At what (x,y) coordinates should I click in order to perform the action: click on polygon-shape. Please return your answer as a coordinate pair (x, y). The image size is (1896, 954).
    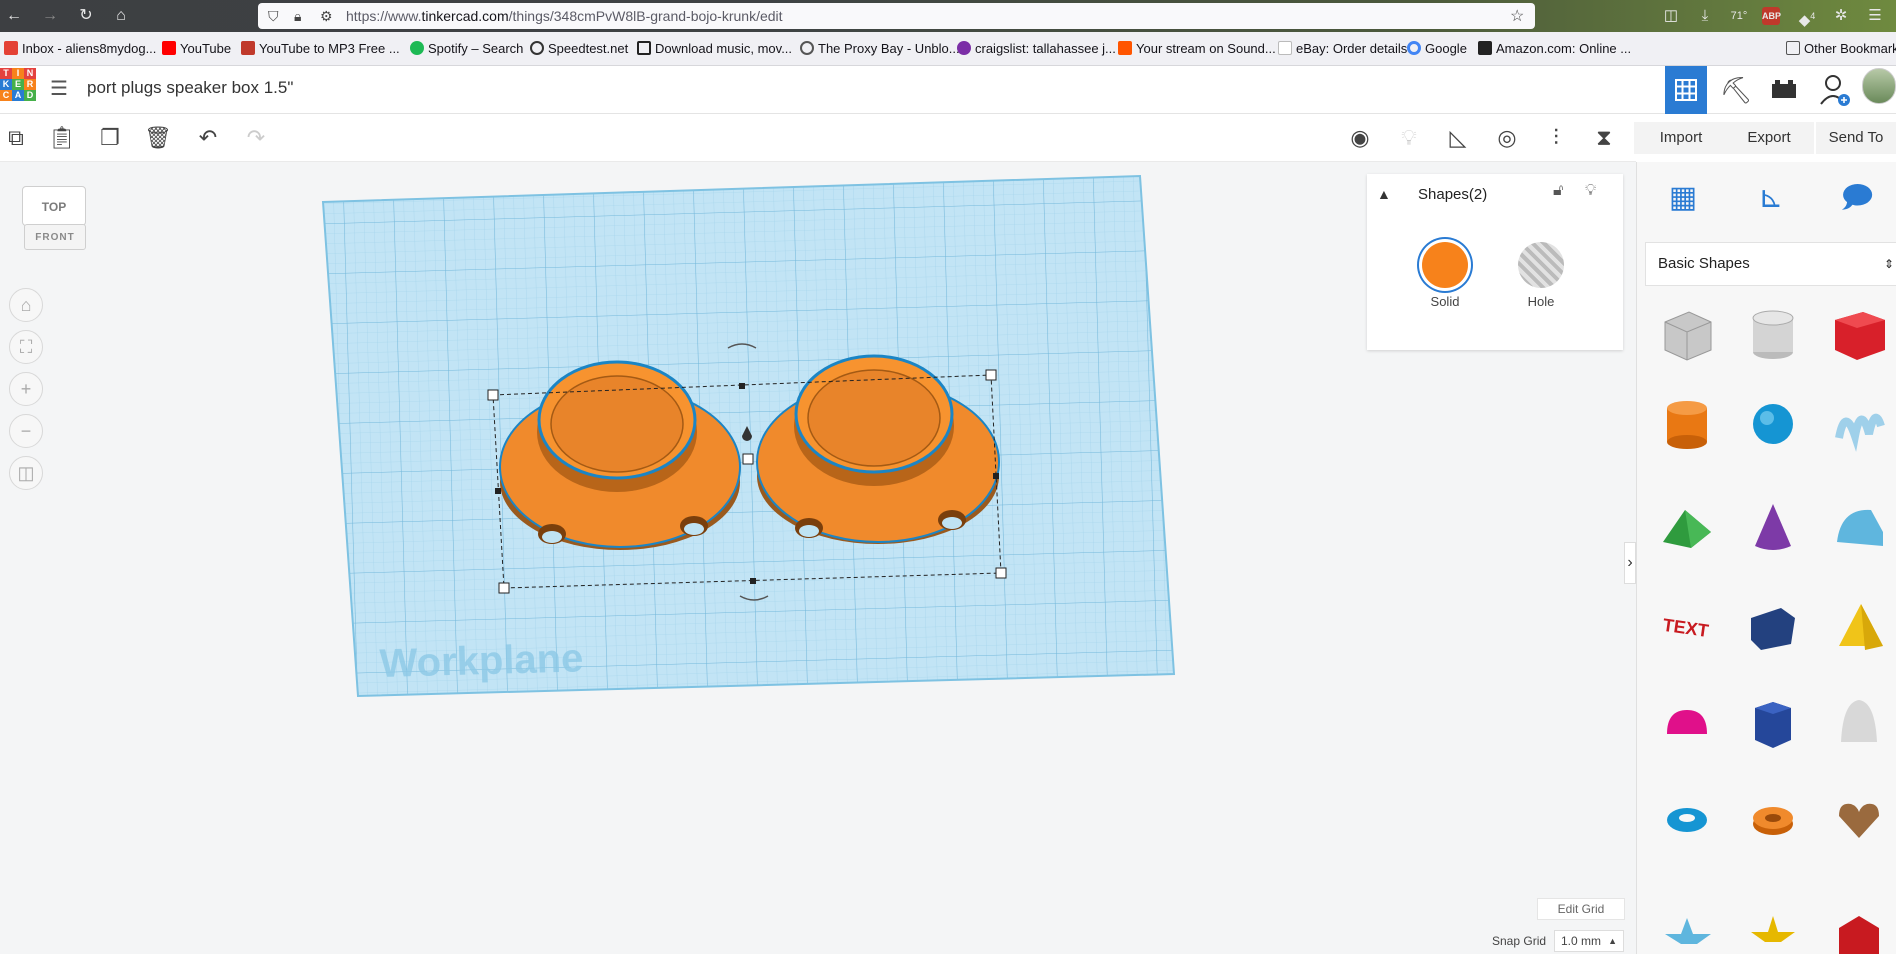
    Looking at the image, I should click on (1773, 626).